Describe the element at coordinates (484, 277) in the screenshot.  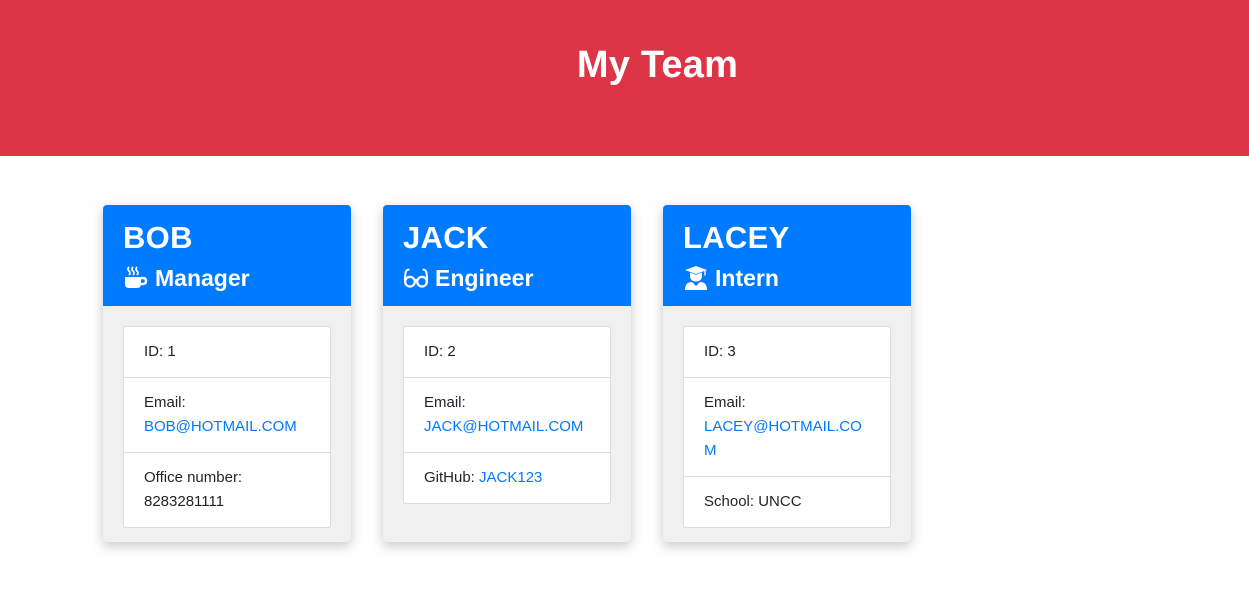
I see `role-label: Engineer` at that location.